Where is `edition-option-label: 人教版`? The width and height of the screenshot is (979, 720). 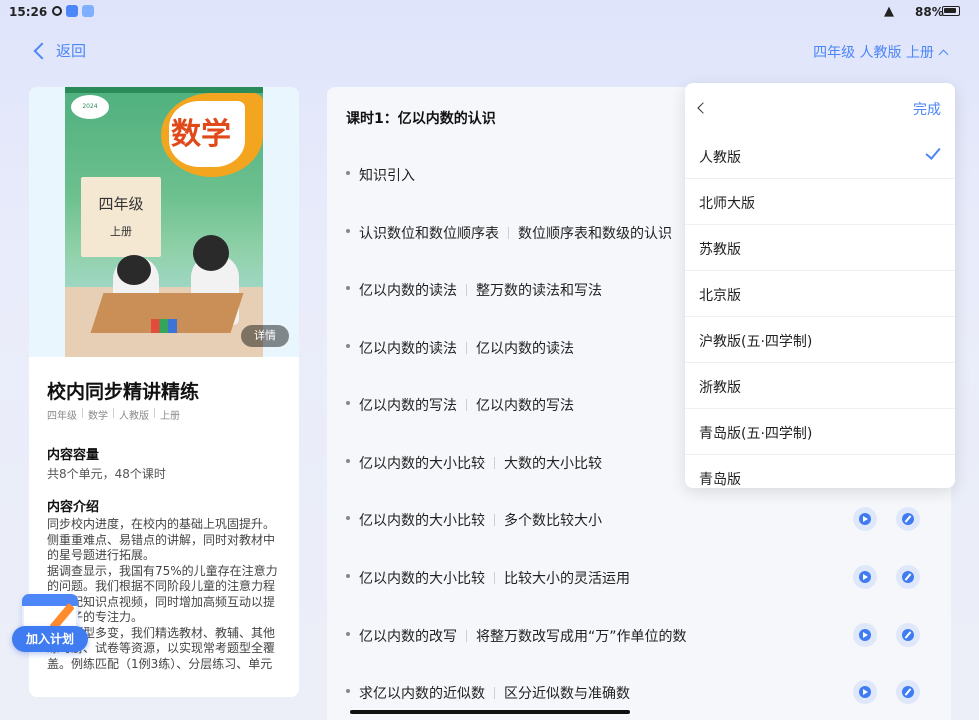 edition-option-label: 人教版 is located at coordinates (720, 158).